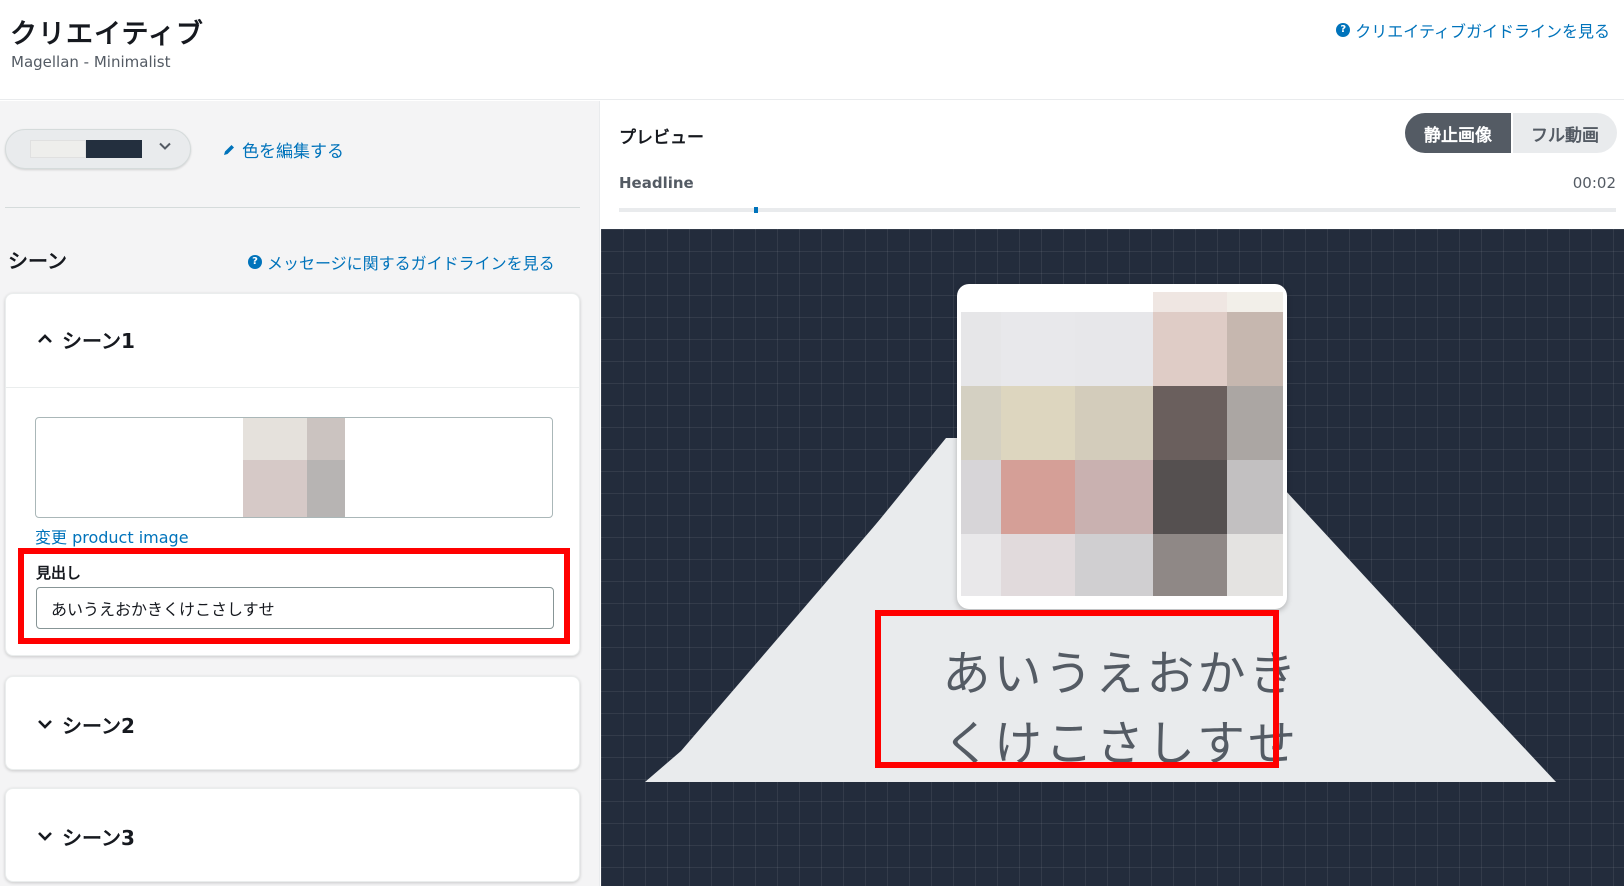  Describe the element at coordinates (98, 725) in the screenshot. I see `scene-2-title: シーン2` at that location.